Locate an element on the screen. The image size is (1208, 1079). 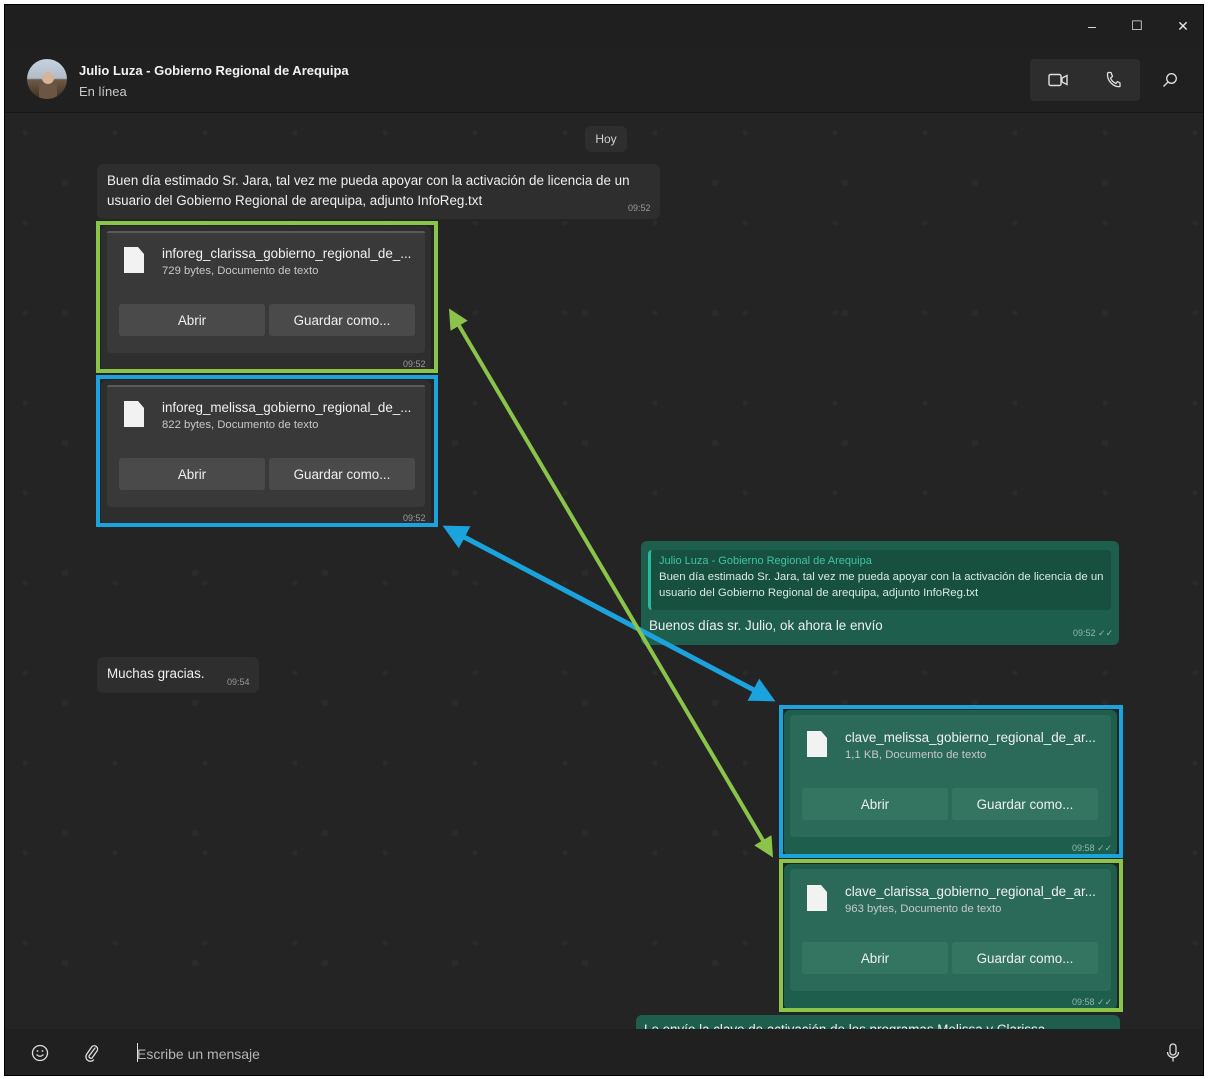
voice-call-icon is located at coordinates (1113, 79).